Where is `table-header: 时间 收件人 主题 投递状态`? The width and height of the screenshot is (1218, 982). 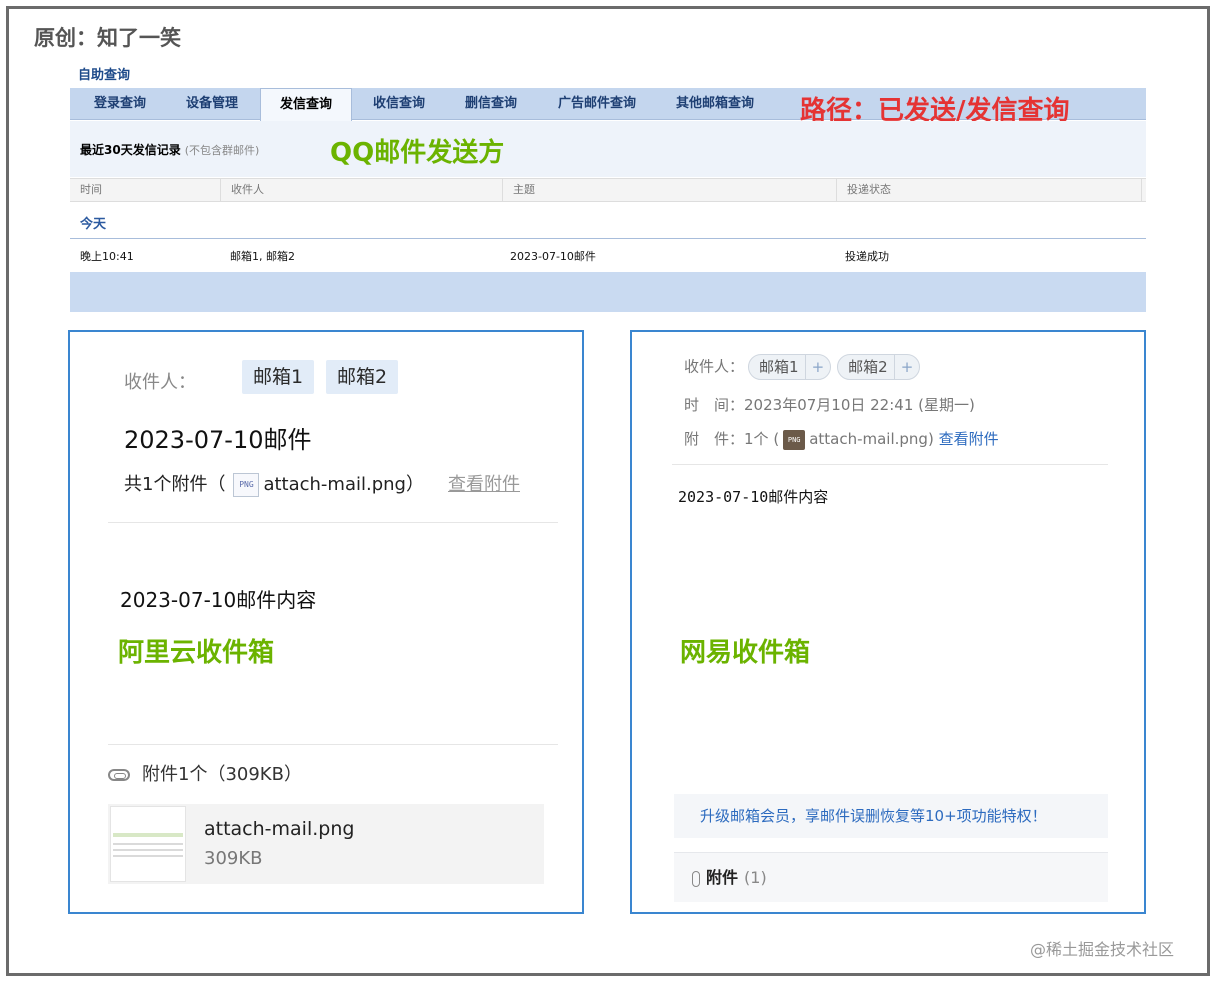 table-header: 时间 收件人 主题 投递状态 is located at coordinates (608, 190).